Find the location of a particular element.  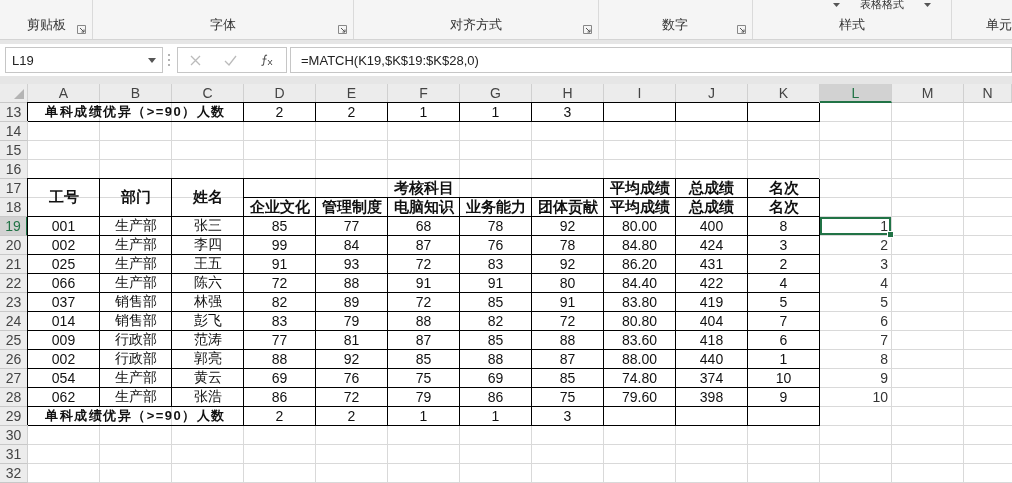

table-cell: 001 is located at coordinates (64, 226).